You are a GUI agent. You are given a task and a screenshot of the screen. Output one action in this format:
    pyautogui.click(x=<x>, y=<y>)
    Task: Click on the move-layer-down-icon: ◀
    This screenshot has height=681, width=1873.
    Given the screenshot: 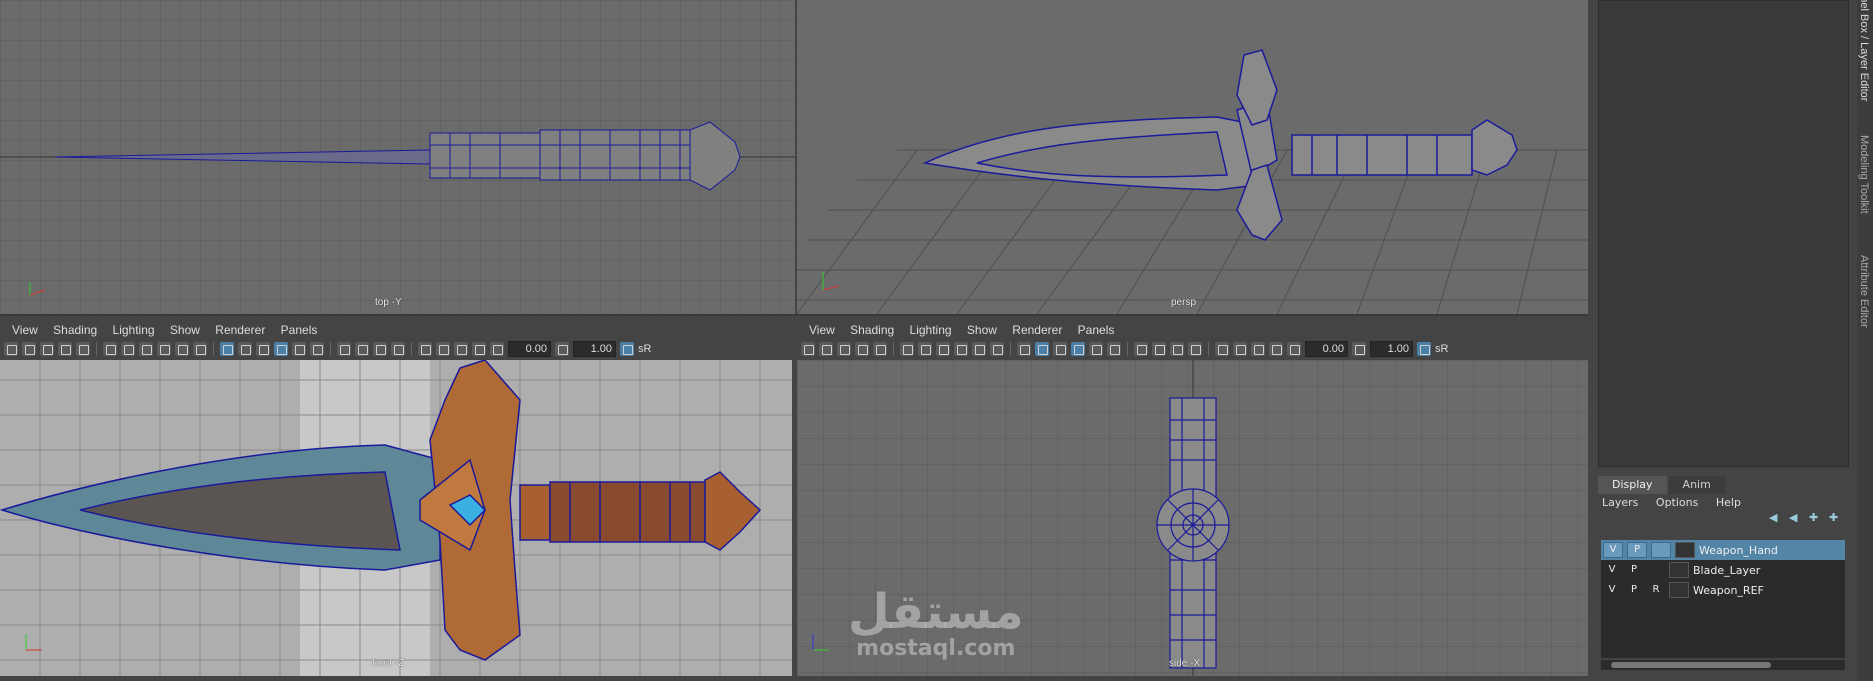 What is the action you would take?
    pyautogui.click(x=1796, y=518)
    